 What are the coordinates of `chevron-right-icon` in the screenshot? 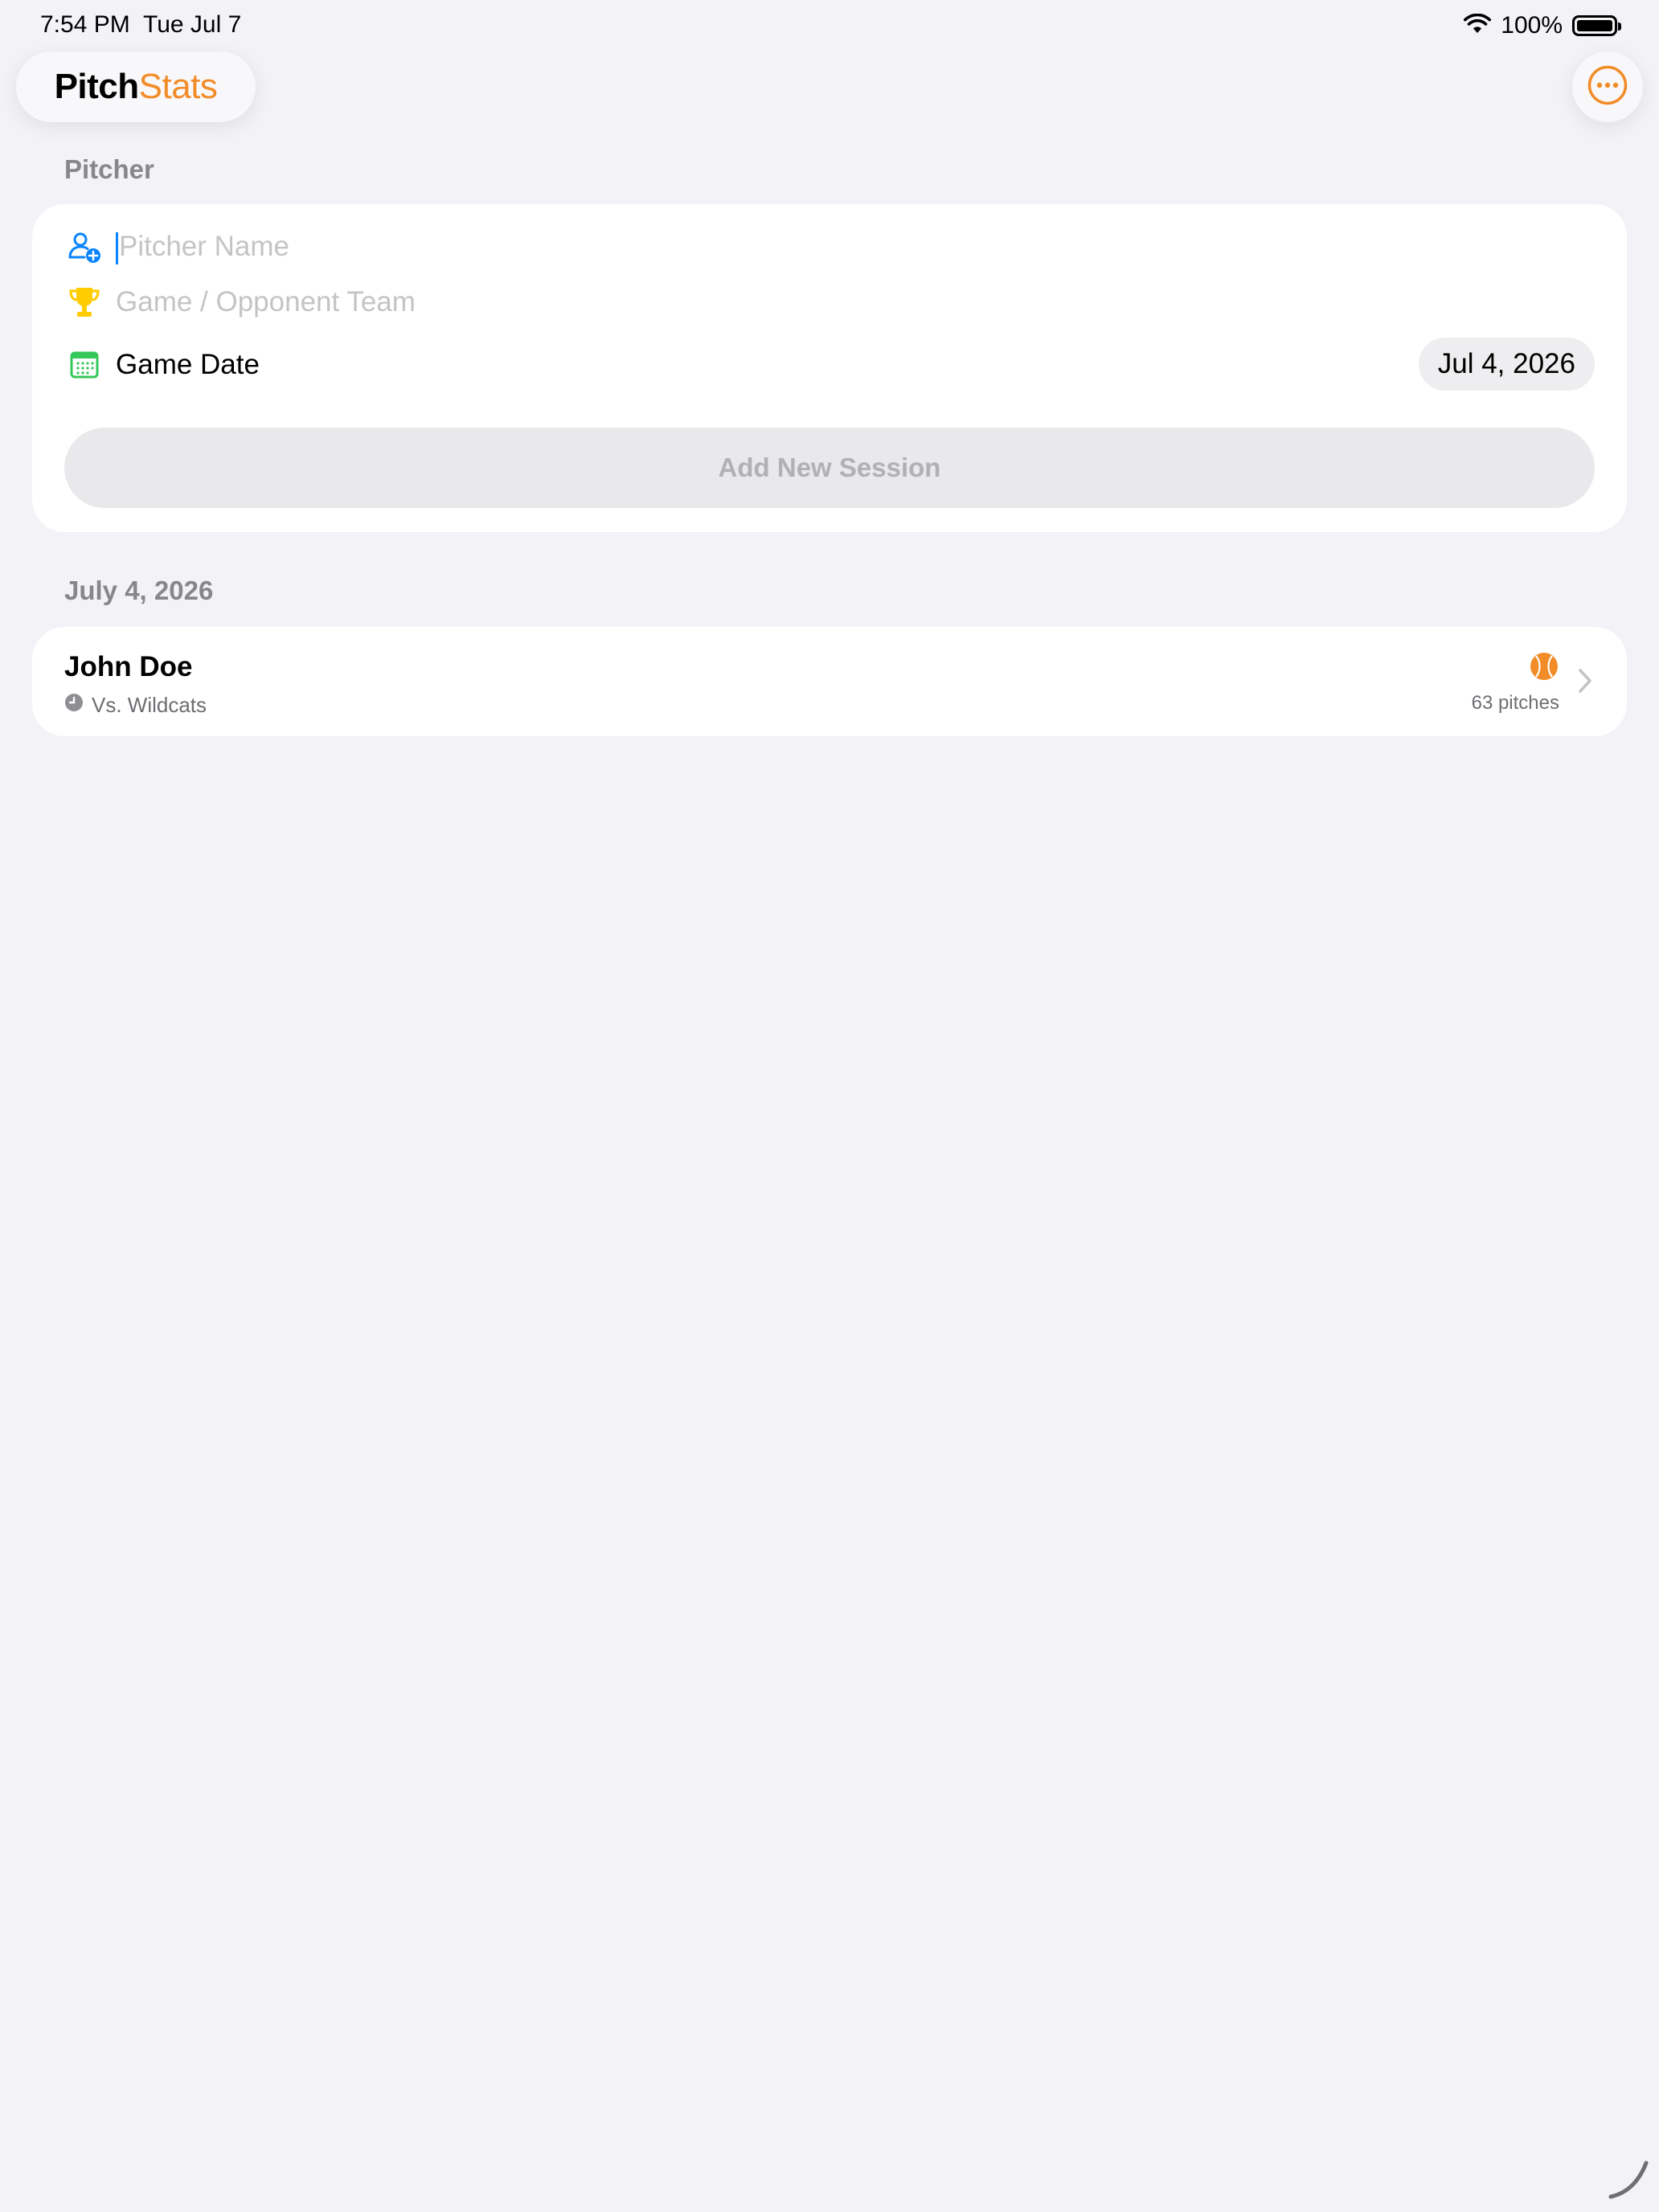 It's located at (1585, 682).